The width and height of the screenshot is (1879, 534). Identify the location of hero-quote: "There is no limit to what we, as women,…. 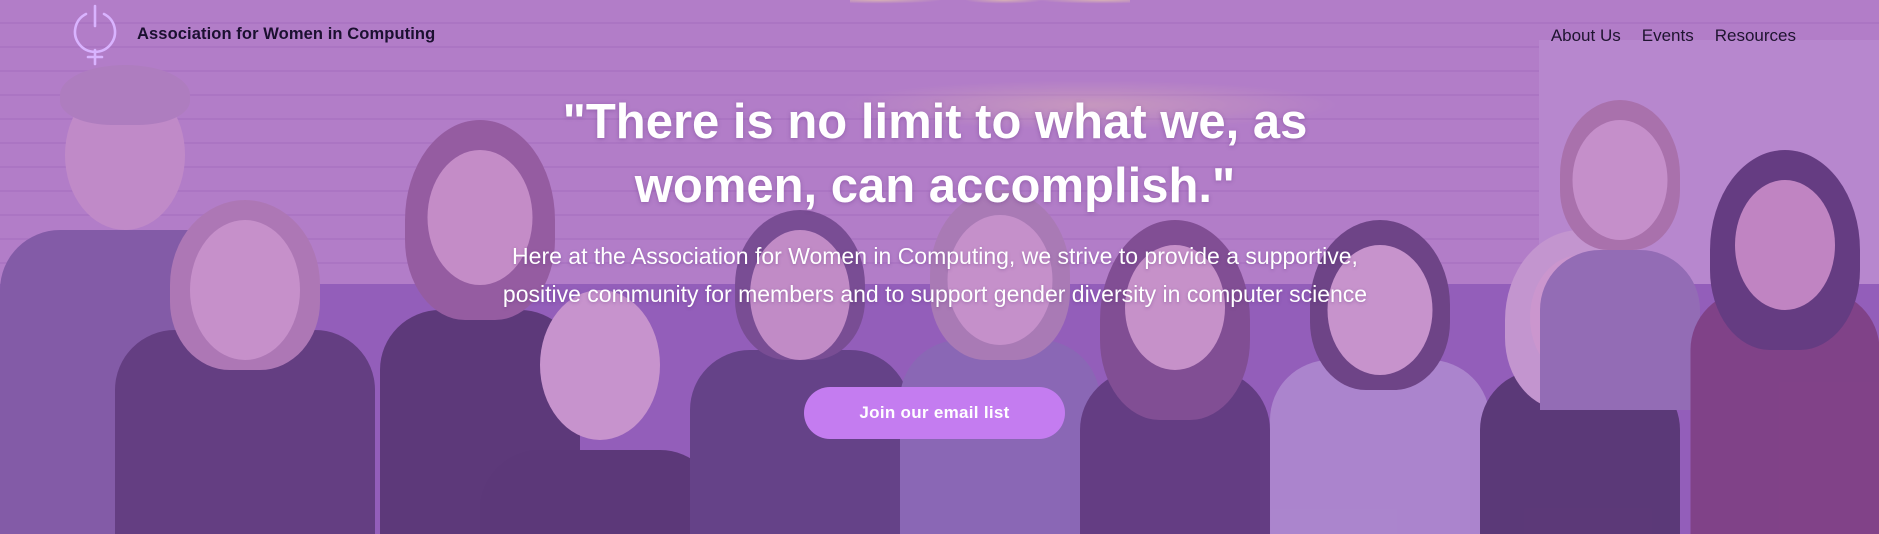
(935, 154).